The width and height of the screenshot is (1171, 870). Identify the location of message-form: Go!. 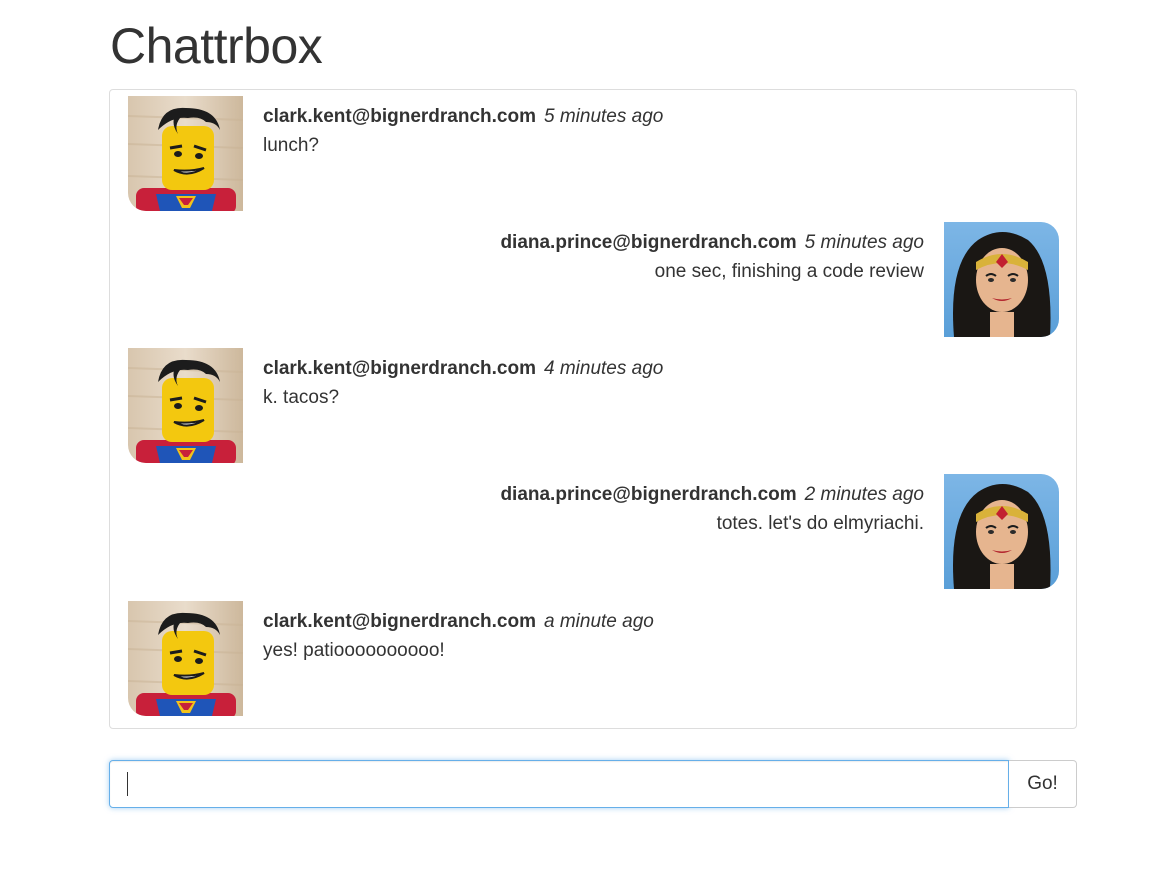
(593, 784).